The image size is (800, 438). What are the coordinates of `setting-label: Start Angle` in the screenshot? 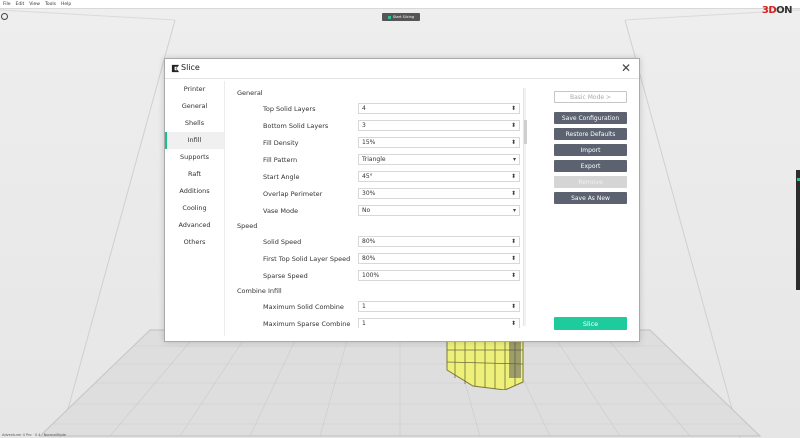 It's located at (281, 176).